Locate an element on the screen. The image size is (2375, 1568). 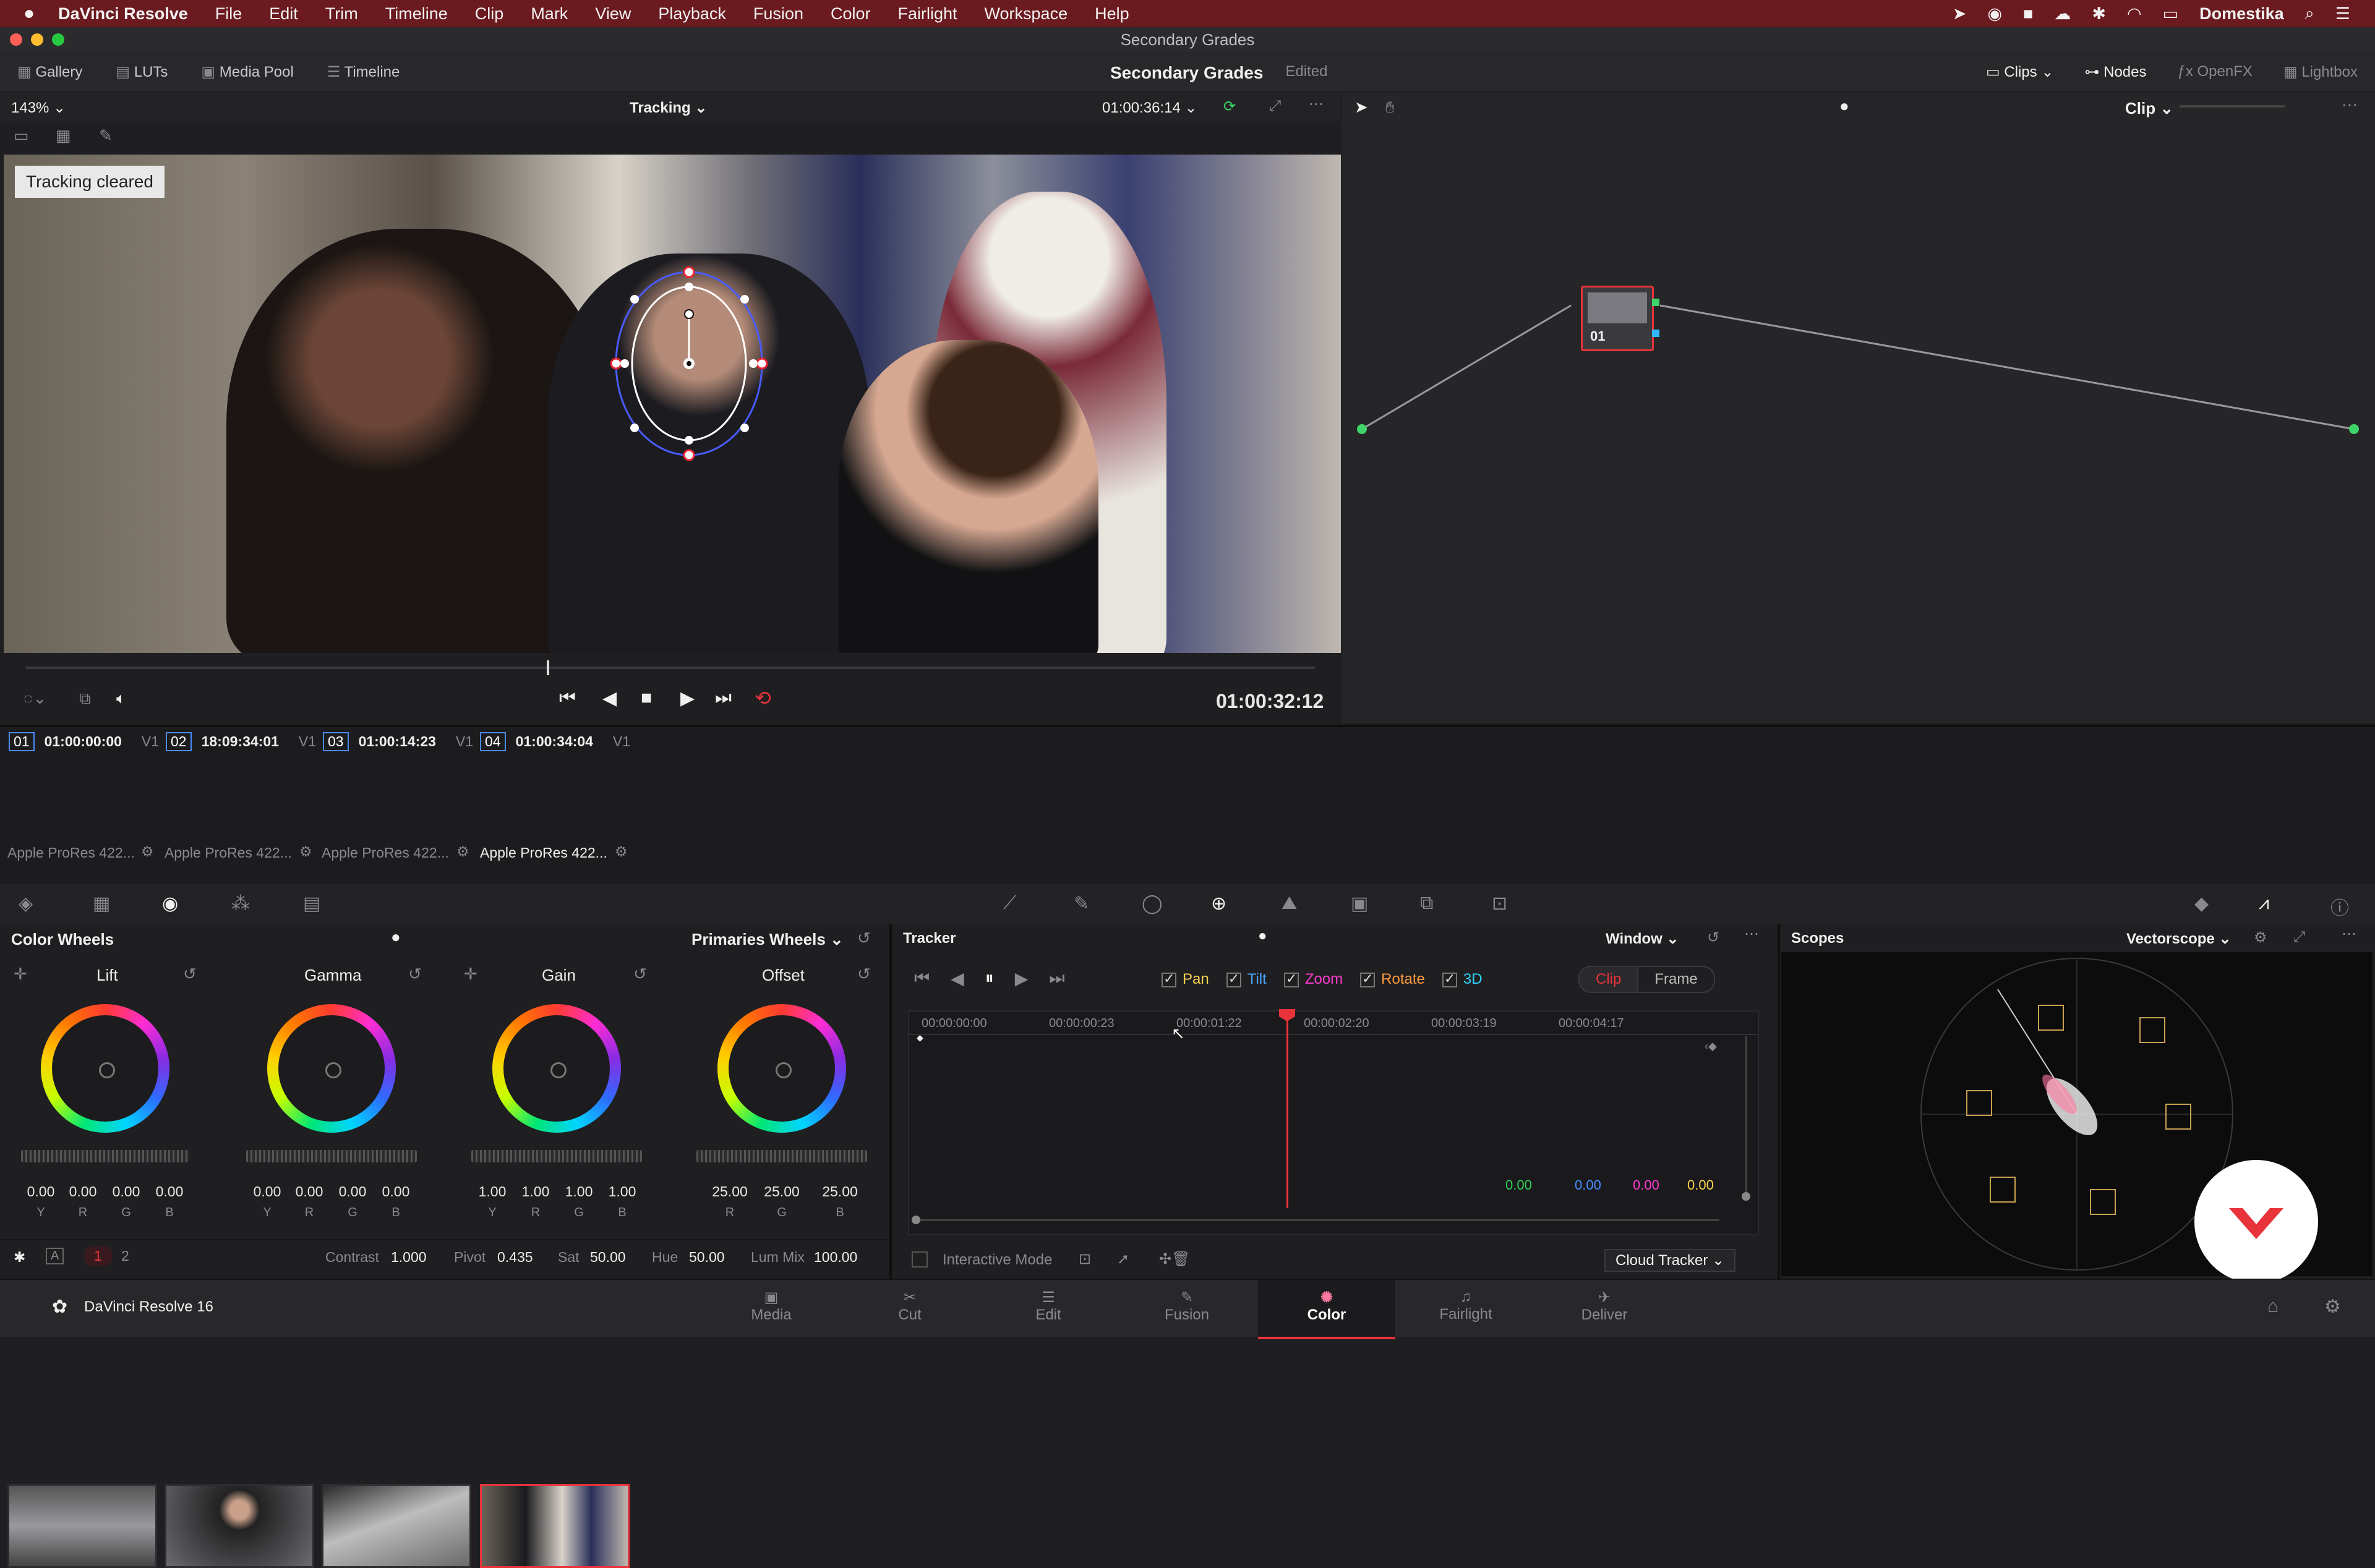
page-edit: ☰ Edit is located at coordinates (1048, 1306).